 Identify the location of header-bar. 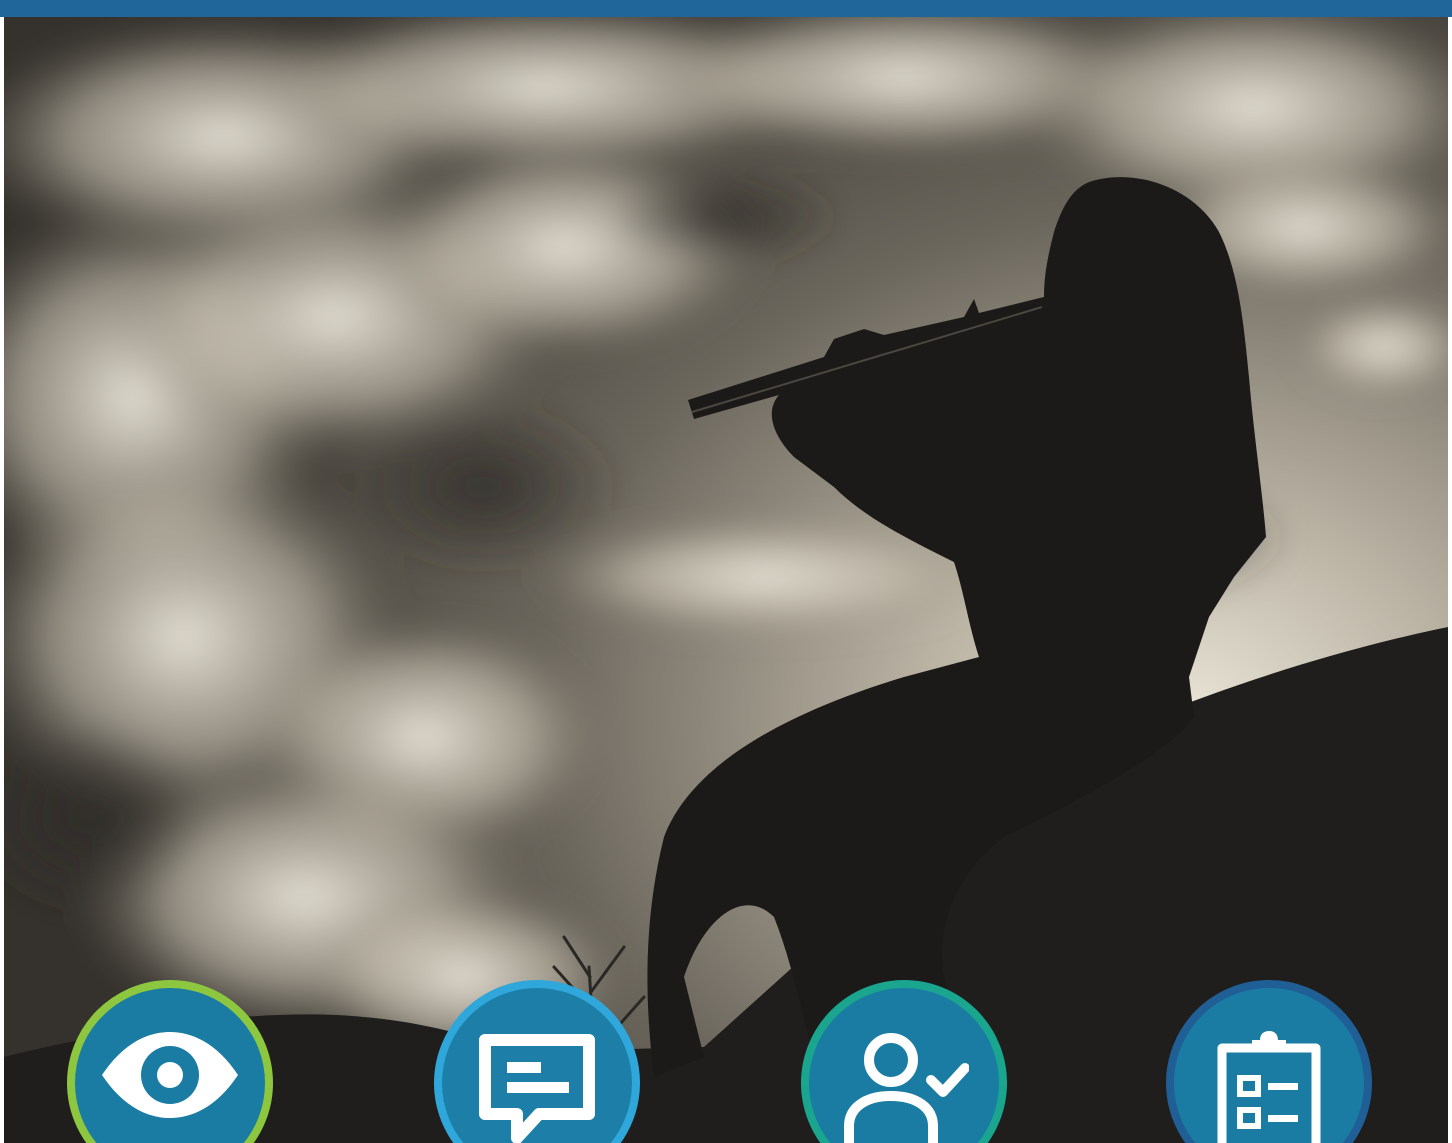
(726, 8).